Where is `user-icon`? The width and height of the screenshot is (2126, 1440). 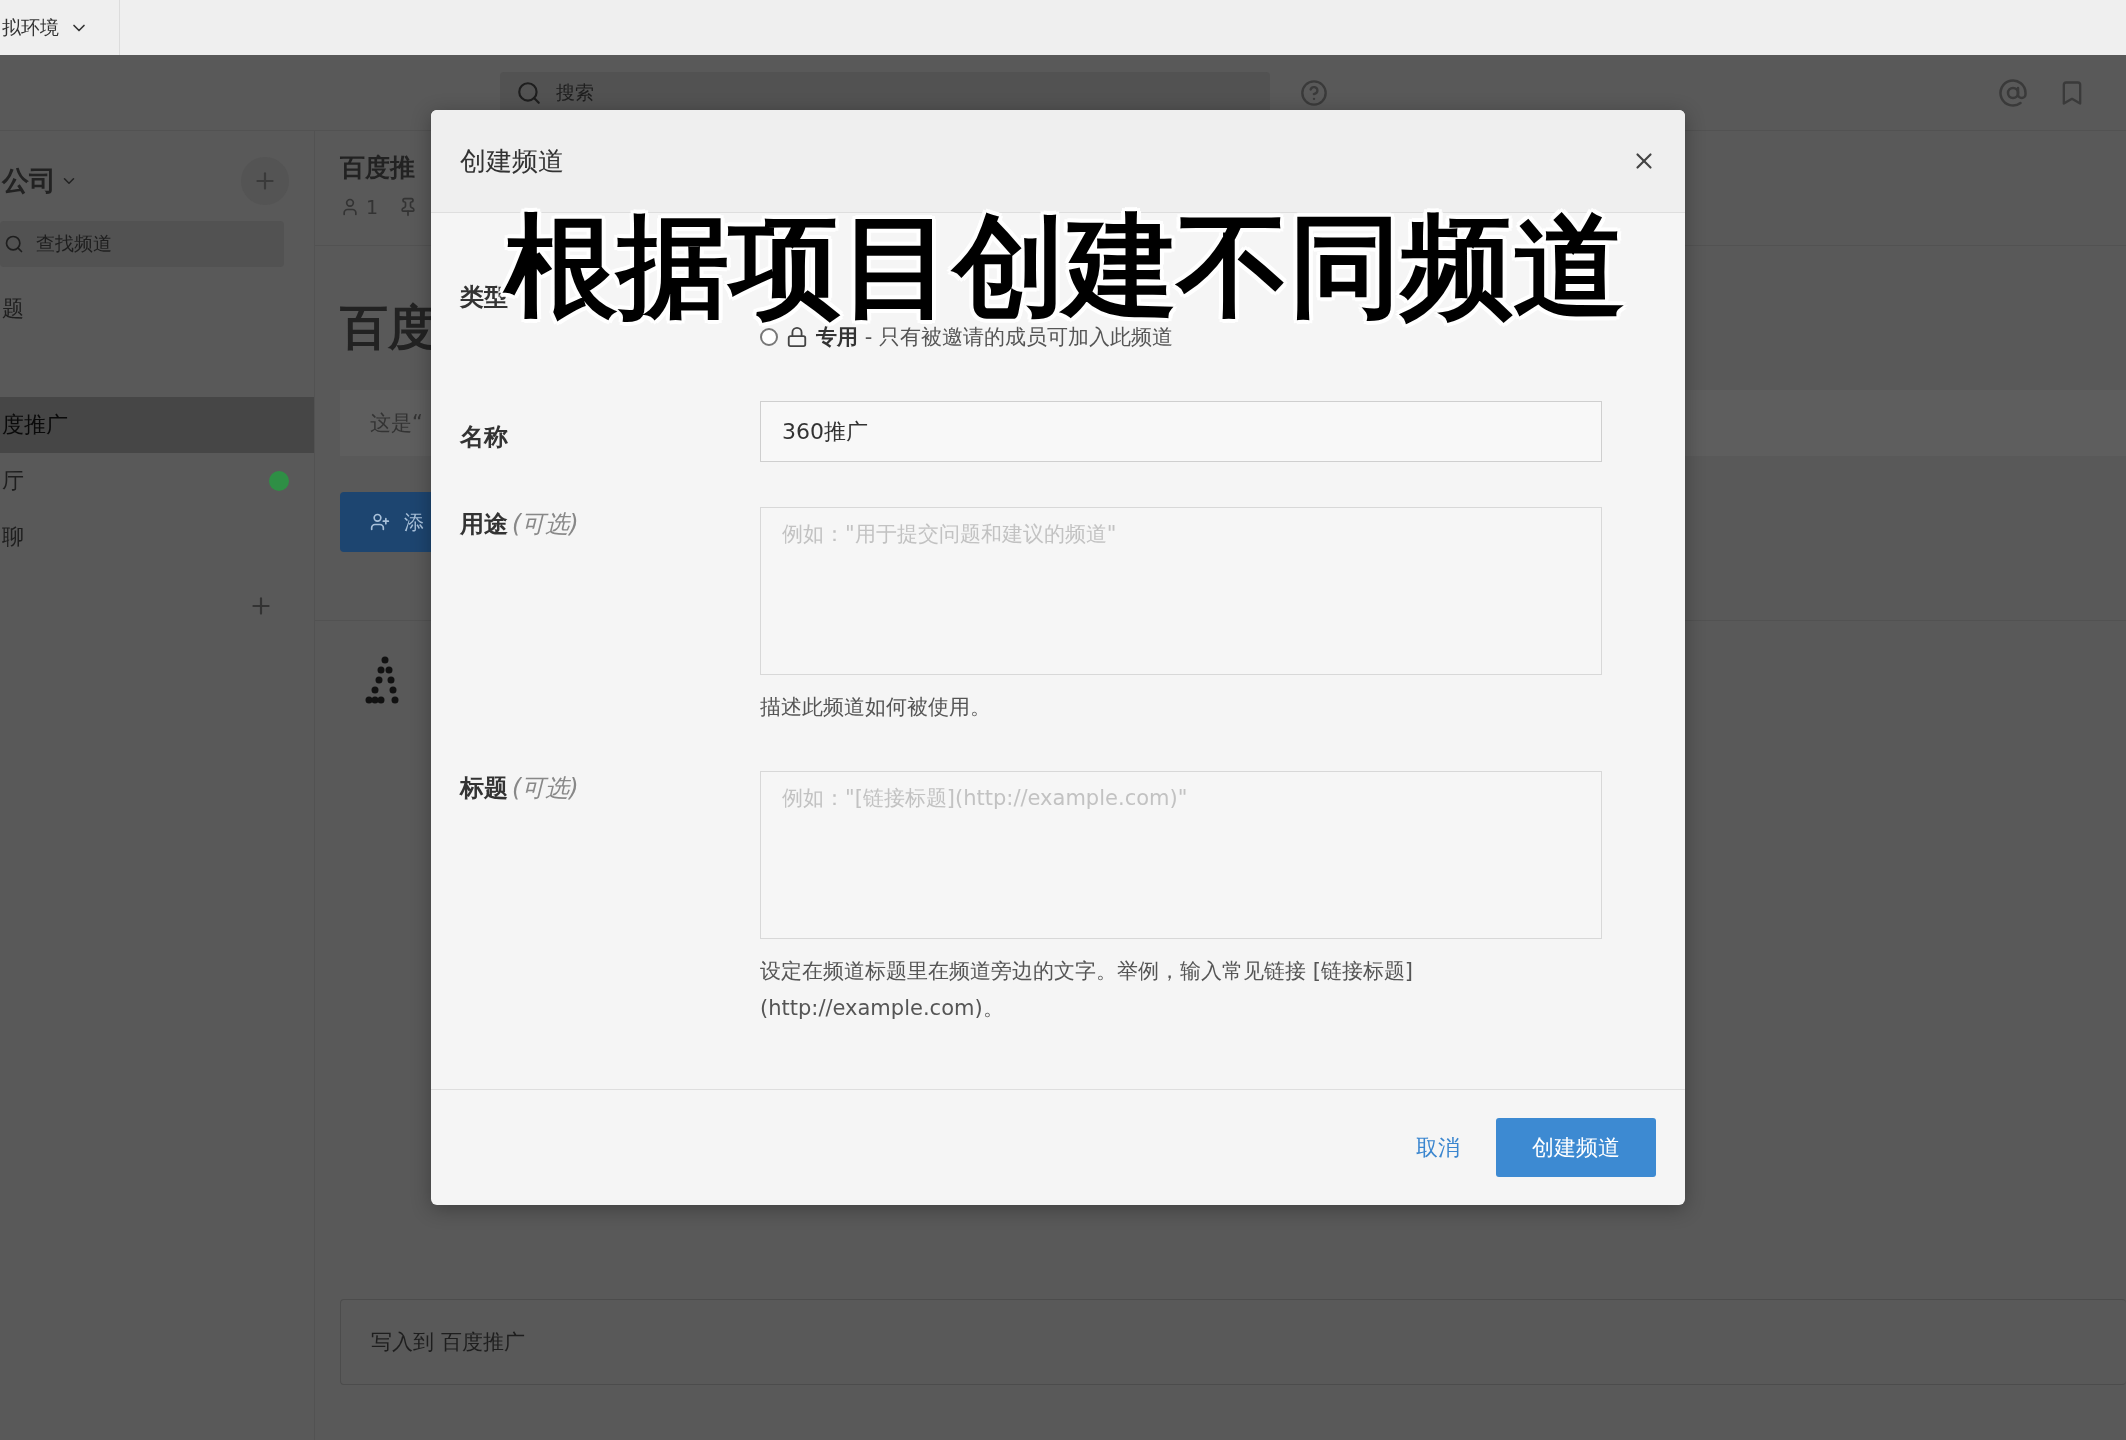
user-icon is located at coordinates (350, 207).